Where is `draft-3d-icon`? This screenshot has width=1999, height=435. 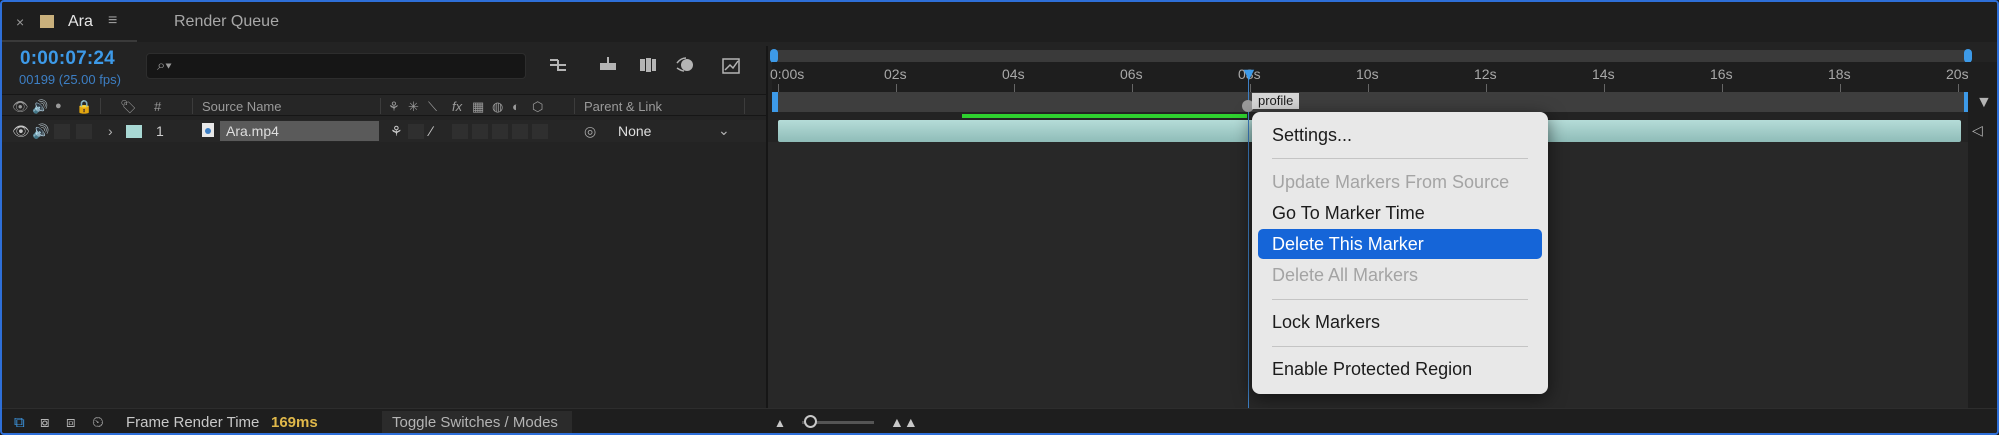 draft-3d-icon is located at coordinates (608, 65).